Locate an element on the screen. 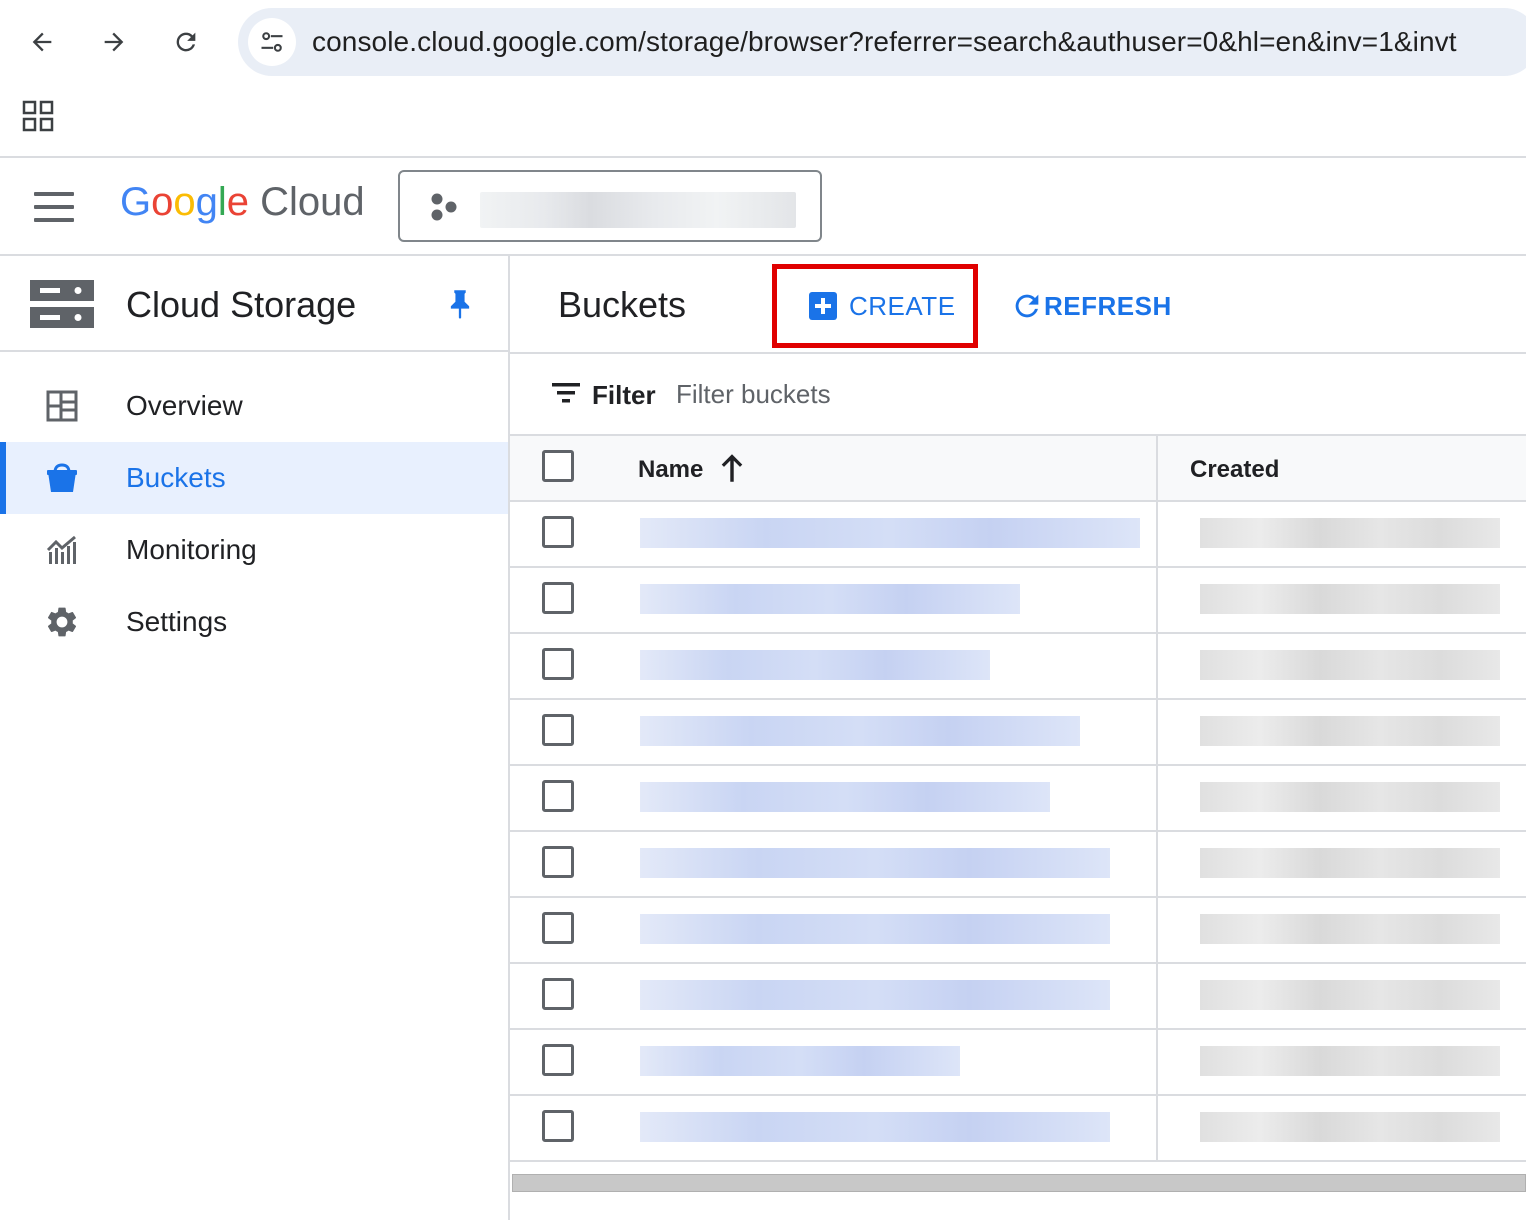 This screenshot has height=1220, width=1526. filter-bar: Filter is located at coordinates (1018, 395).